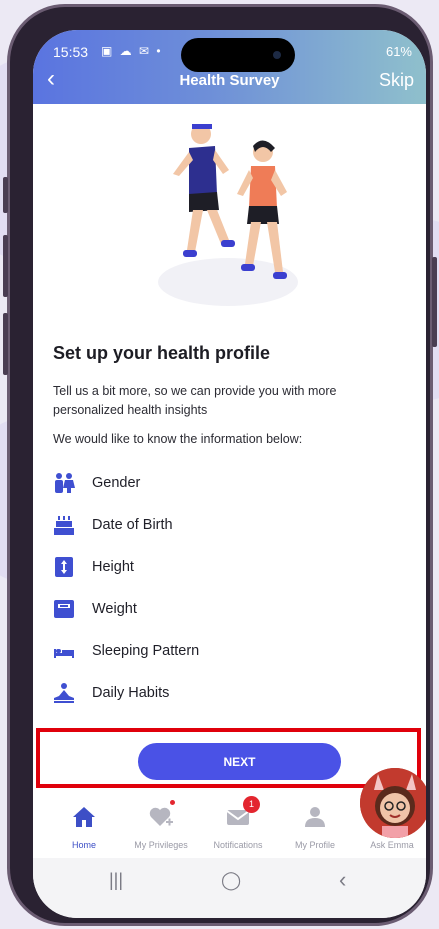  Describe the element at coordinates (83, 845) in the screenshot. I see `tab-label: Home` at that location.